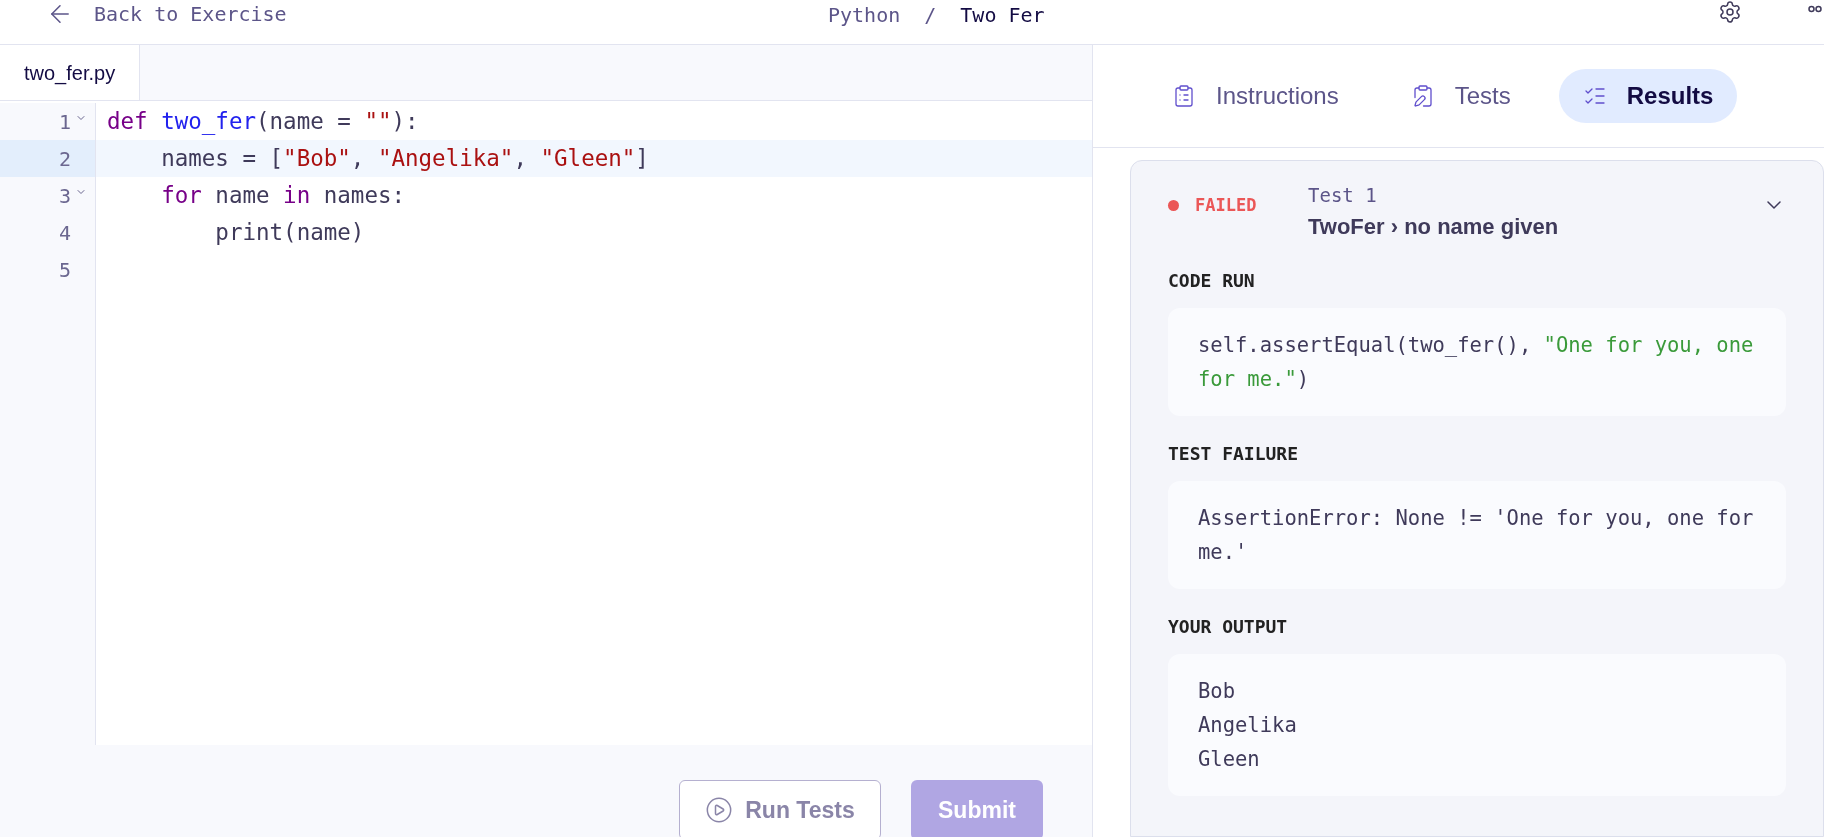 This screenshot has height=837, width=1824. What do you see at coordinates (64, 196) in the screenshot?
I see `line-number: 3` at bounding box center [64, 196].